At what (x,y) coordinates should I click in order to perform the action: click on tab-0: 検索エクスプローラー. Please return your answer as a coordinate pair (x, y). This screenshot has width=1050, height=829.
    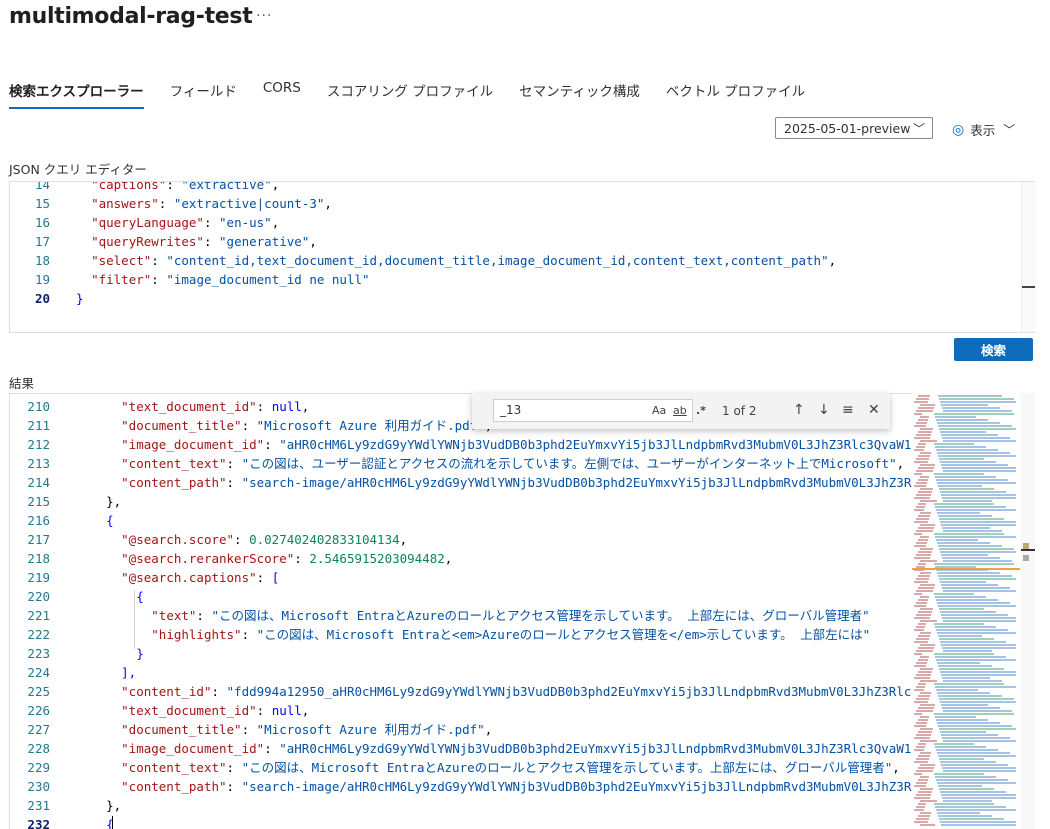
    Looking at the image, I should click on (76, 94).